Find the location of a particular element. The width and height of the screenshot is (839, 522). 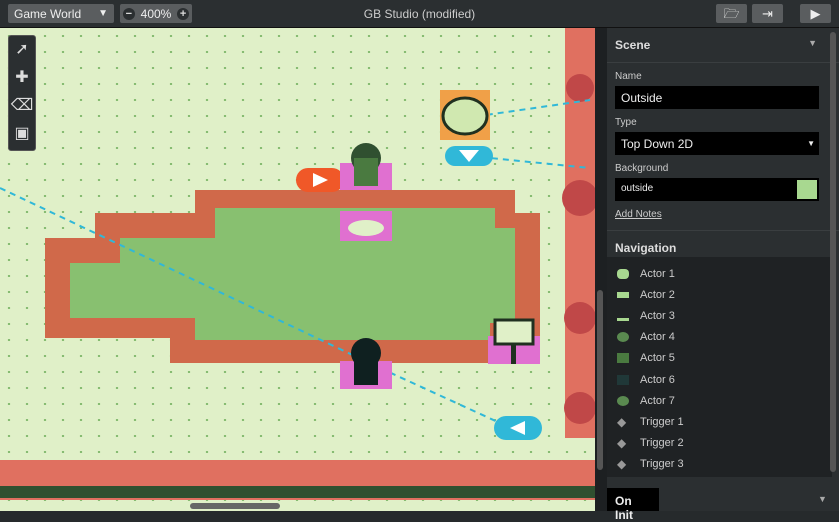

scene-name-input: Outside is located at coordinates (717, 97).